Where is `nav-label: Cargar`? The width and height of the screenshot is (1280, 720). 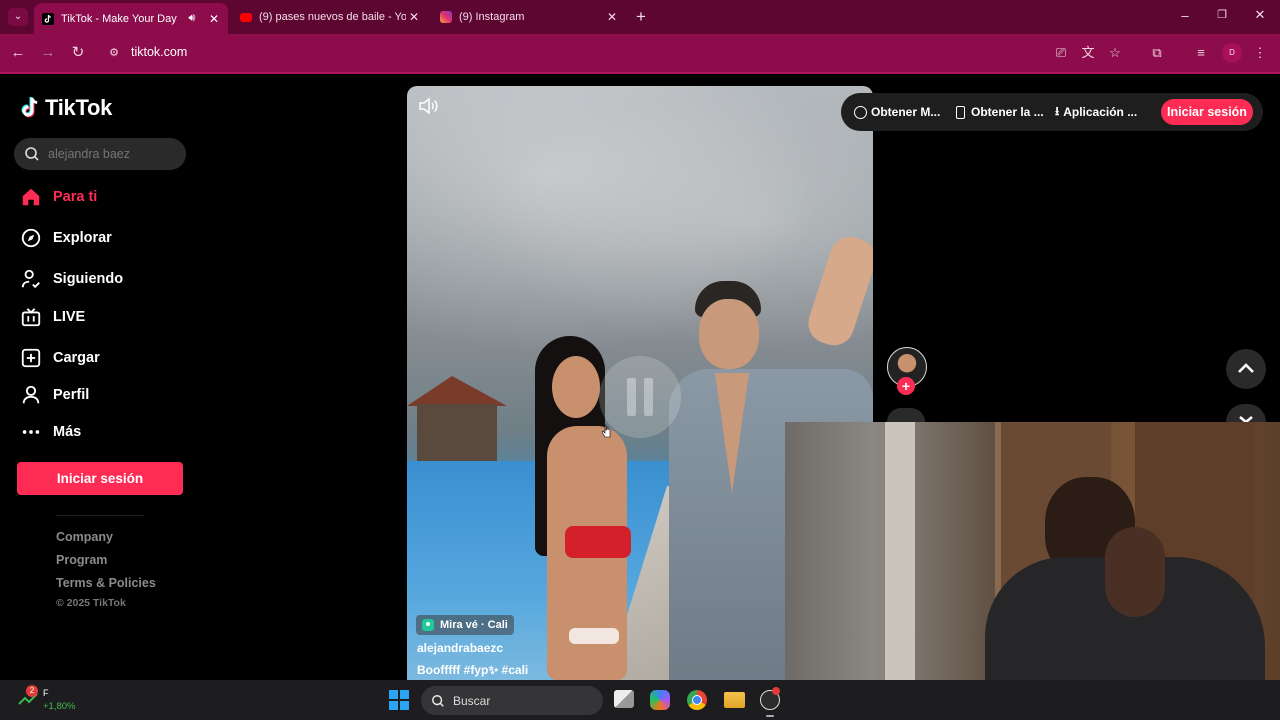
nav-label: Cargar is located at coordinates (76, 358).